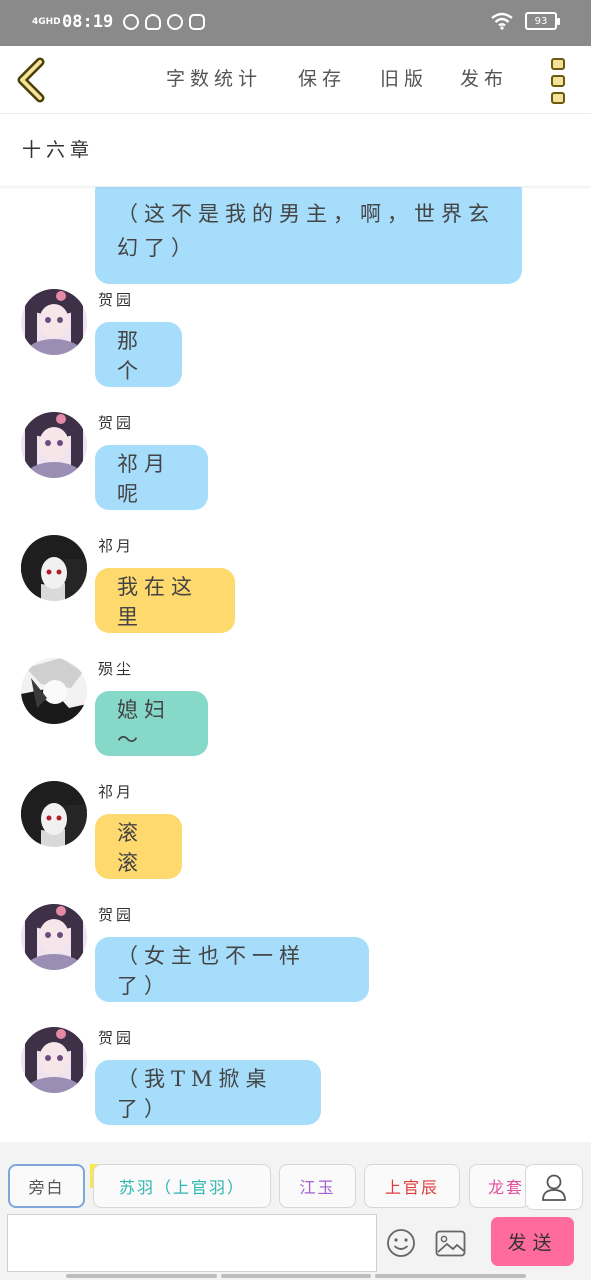 This screenshot has width=591, height=1280. I want to click on message-text: 媳妇～, so click(144, 724).